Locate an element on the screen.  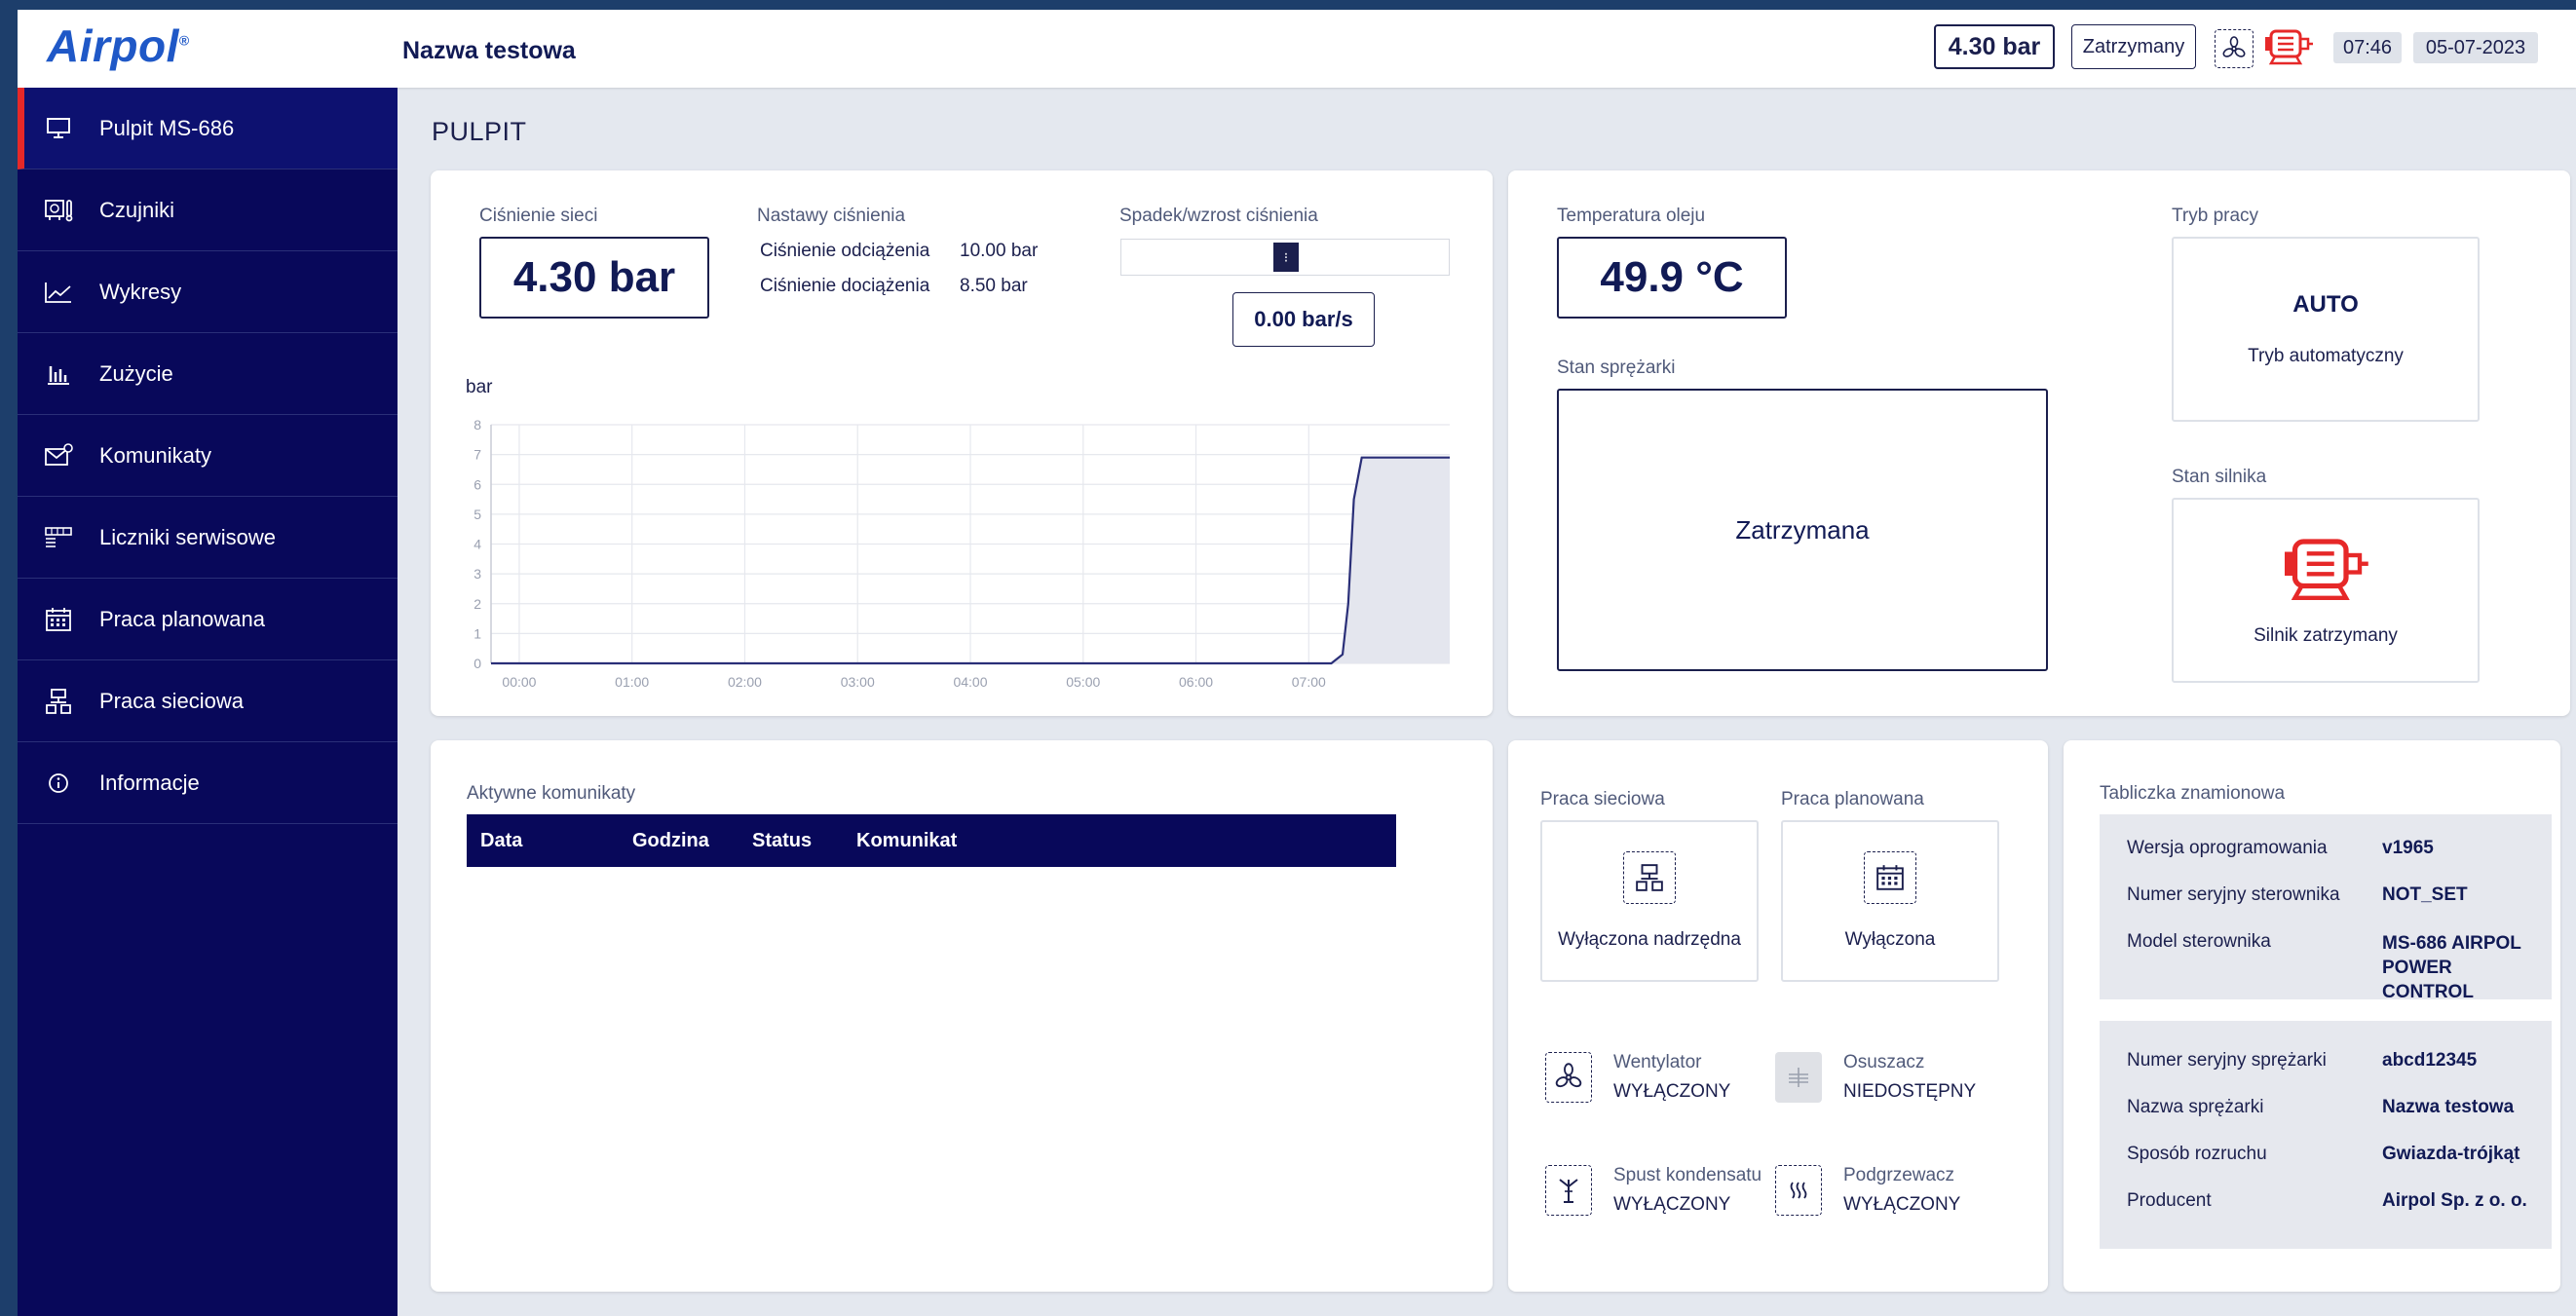
chart-series-area is located at coordinates (970, 560).